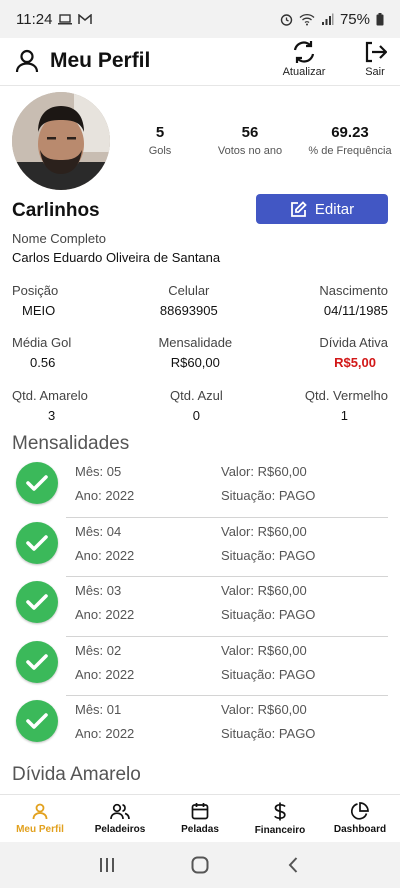 This screenshot has height=888, width=400. What do you see at coordinates (354, 19) in the screenshot?
I see `battery-percent: 75%` at bounding box center [354, 19].